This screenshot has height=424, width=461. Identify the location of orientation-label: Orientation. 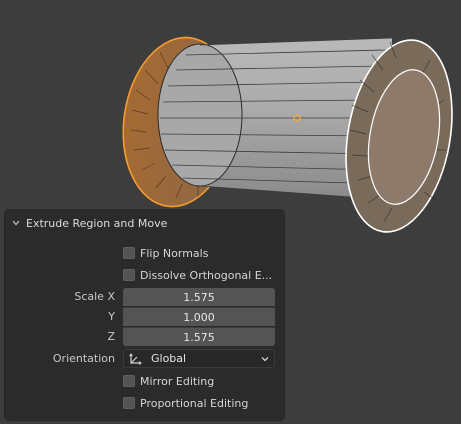
(83, 358).